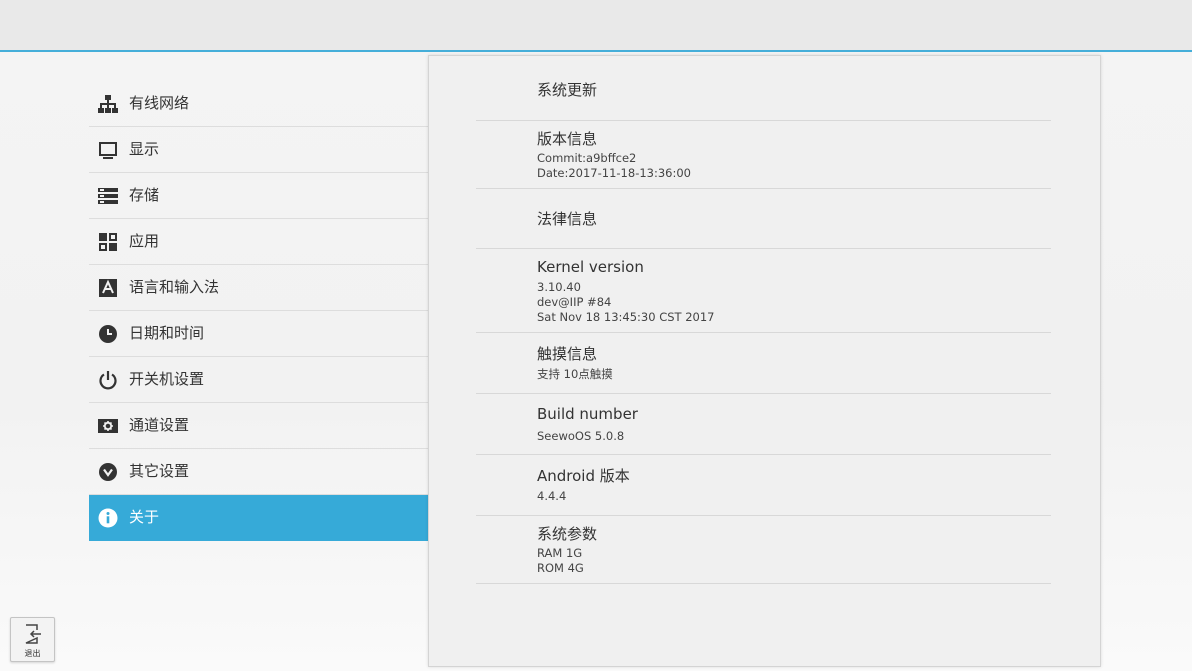 This screenshot has width=1192, height=671. Describe the element at coordinates (763, 88) in the screenshot. I see `system-update-row: 系统更新` at that location.